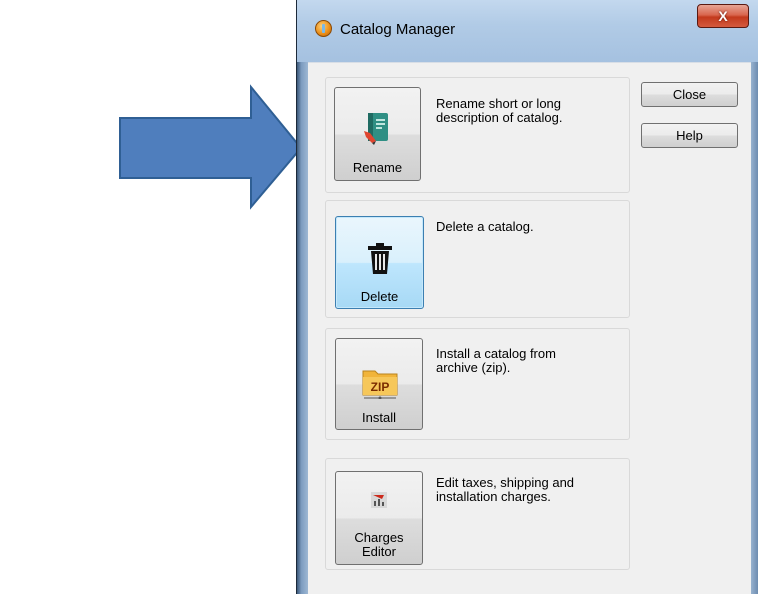  Describe the element at coordinates (398, 29) in the screenshot. I see `window-title: Catalog Manager` at that location.